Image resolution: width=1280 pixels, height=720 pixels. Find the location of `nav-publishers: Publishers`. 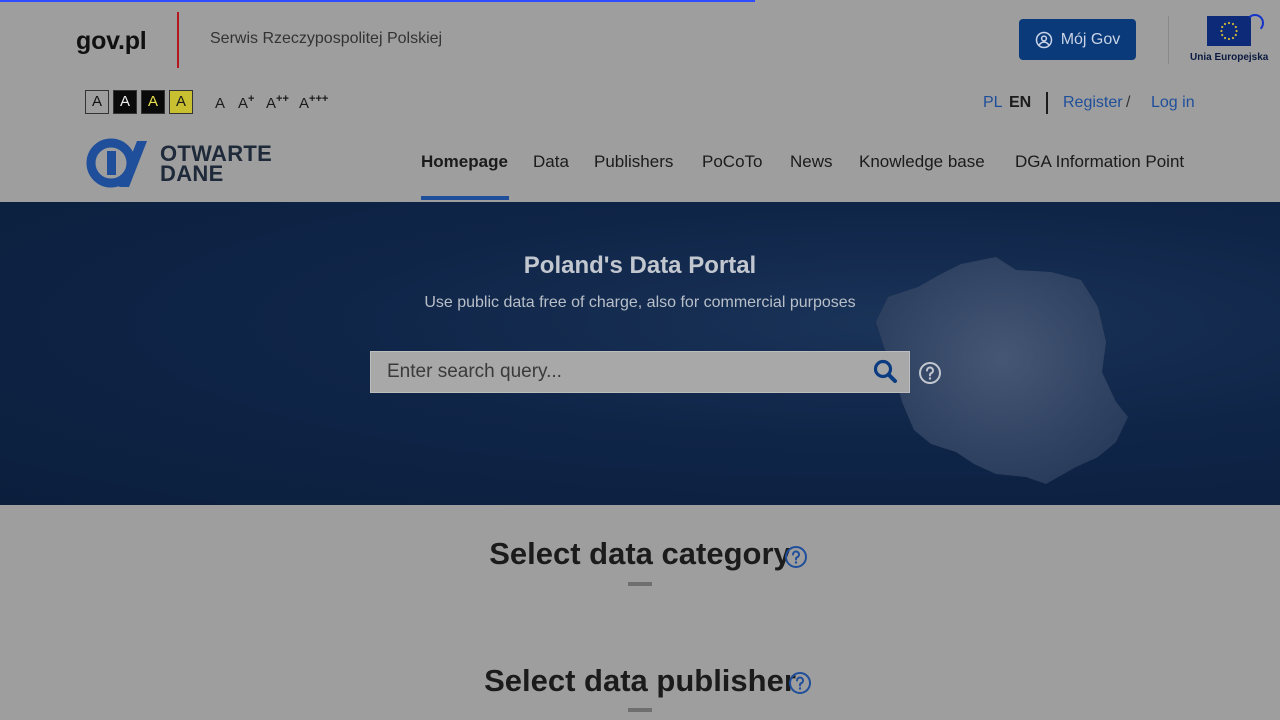

nav-publishers: Publishers is located at coordinates (633, 162).